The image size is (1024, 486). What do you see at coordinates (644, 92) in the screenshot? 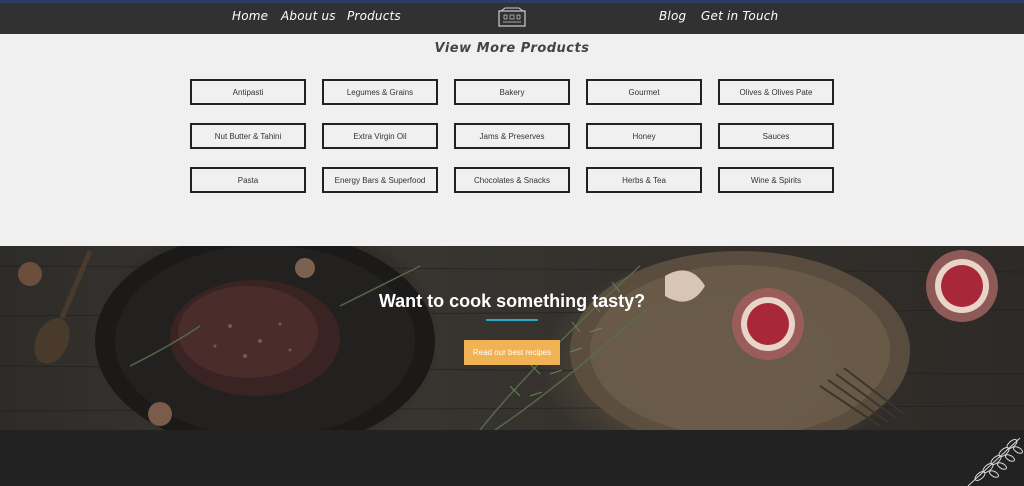
I see `category-gourmet: Gourmet` at bounding box center [644, 92].